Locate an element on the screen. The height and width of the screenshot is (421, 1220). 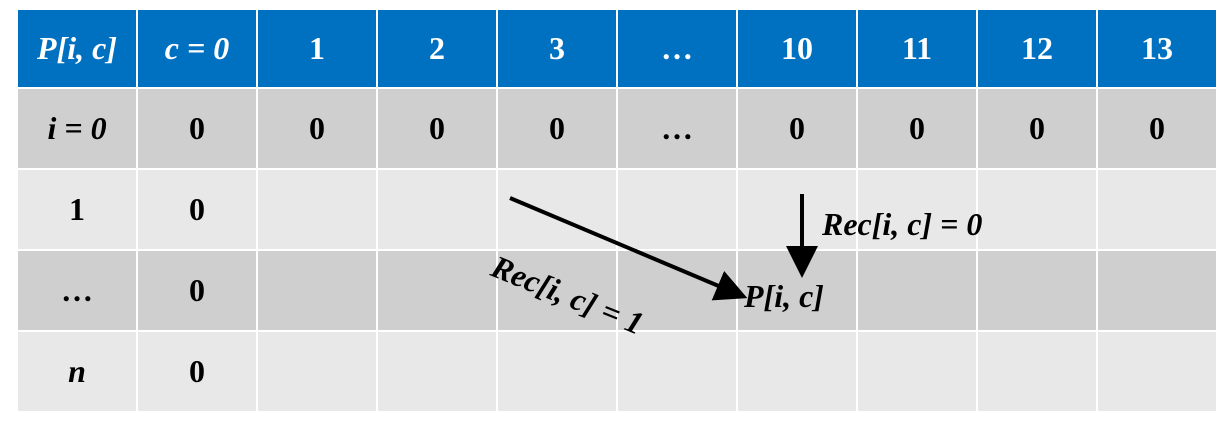
column-header: 1 is located at coordinates (317, 48).